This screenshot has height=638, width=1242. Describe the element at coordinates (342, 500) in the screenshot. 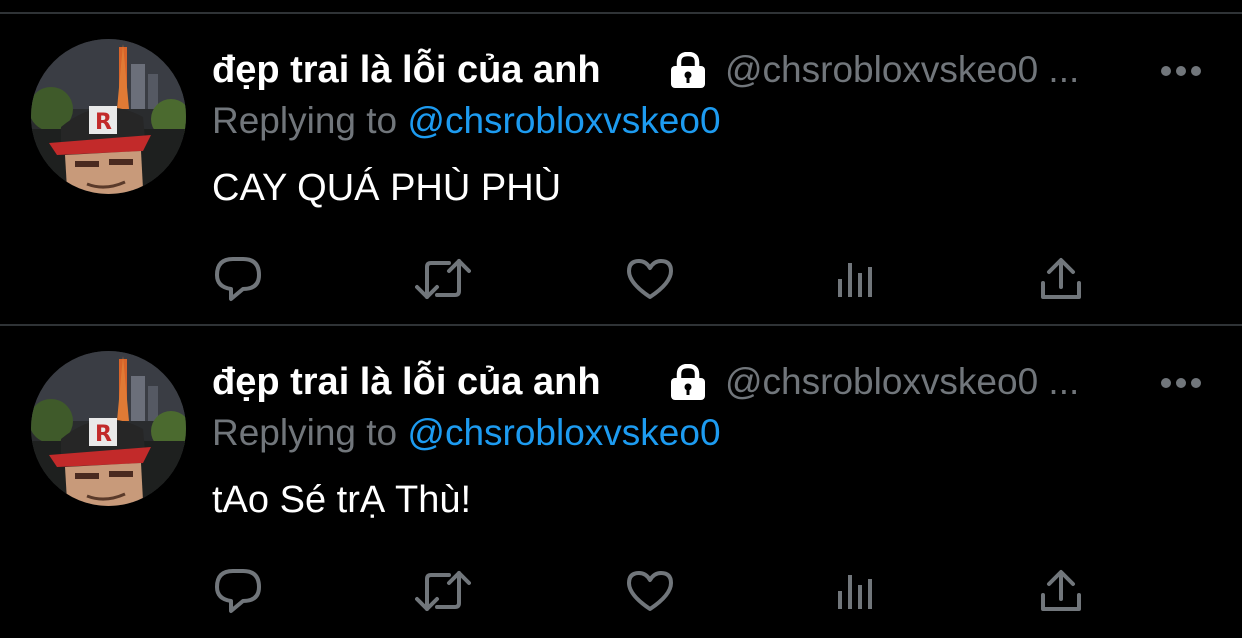

I see `tweet-text: tAo Sé trẠ Thù!` at that location.